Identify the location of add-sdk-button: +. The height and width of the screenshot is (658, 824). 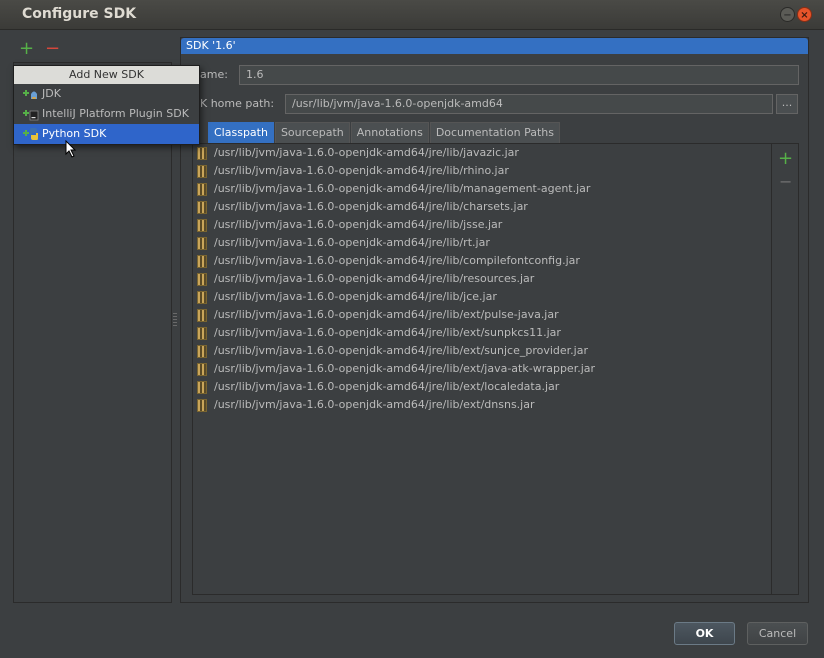
(26, 49).